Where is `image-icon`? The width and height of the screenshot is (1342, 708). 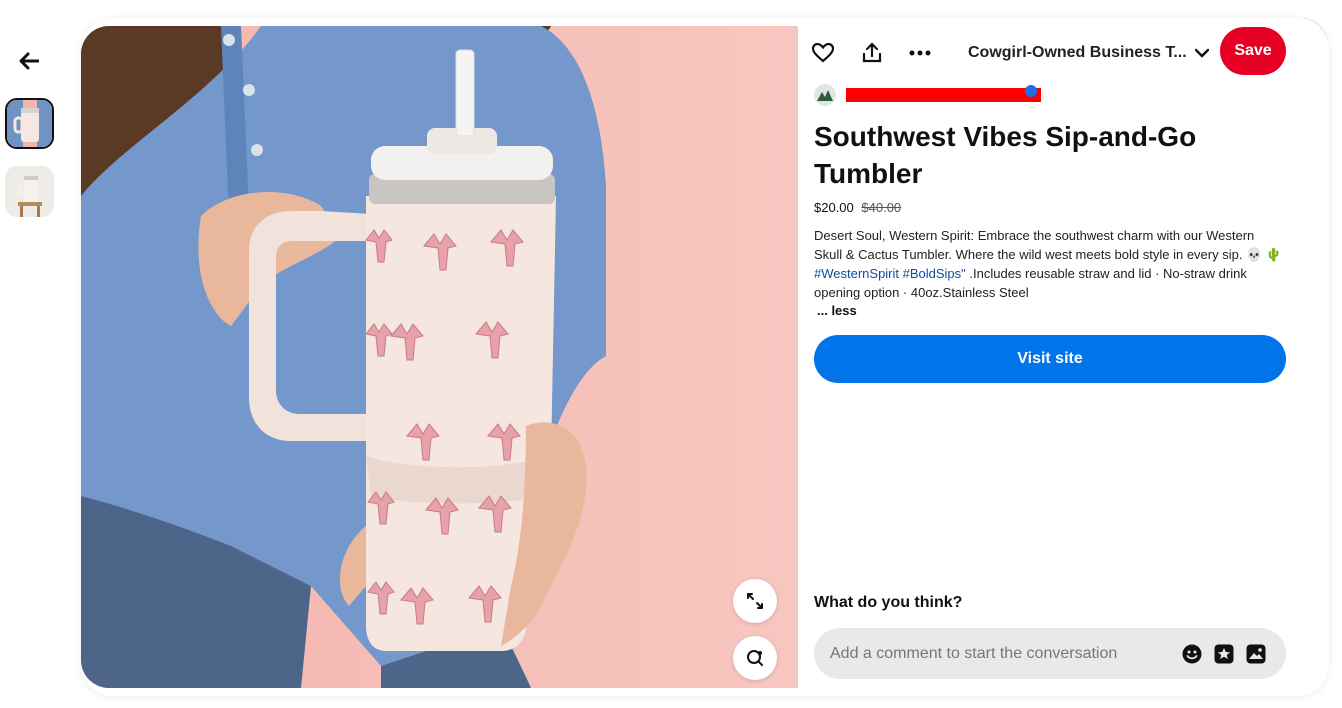
image-icon is located at coordinates (1256, 653).